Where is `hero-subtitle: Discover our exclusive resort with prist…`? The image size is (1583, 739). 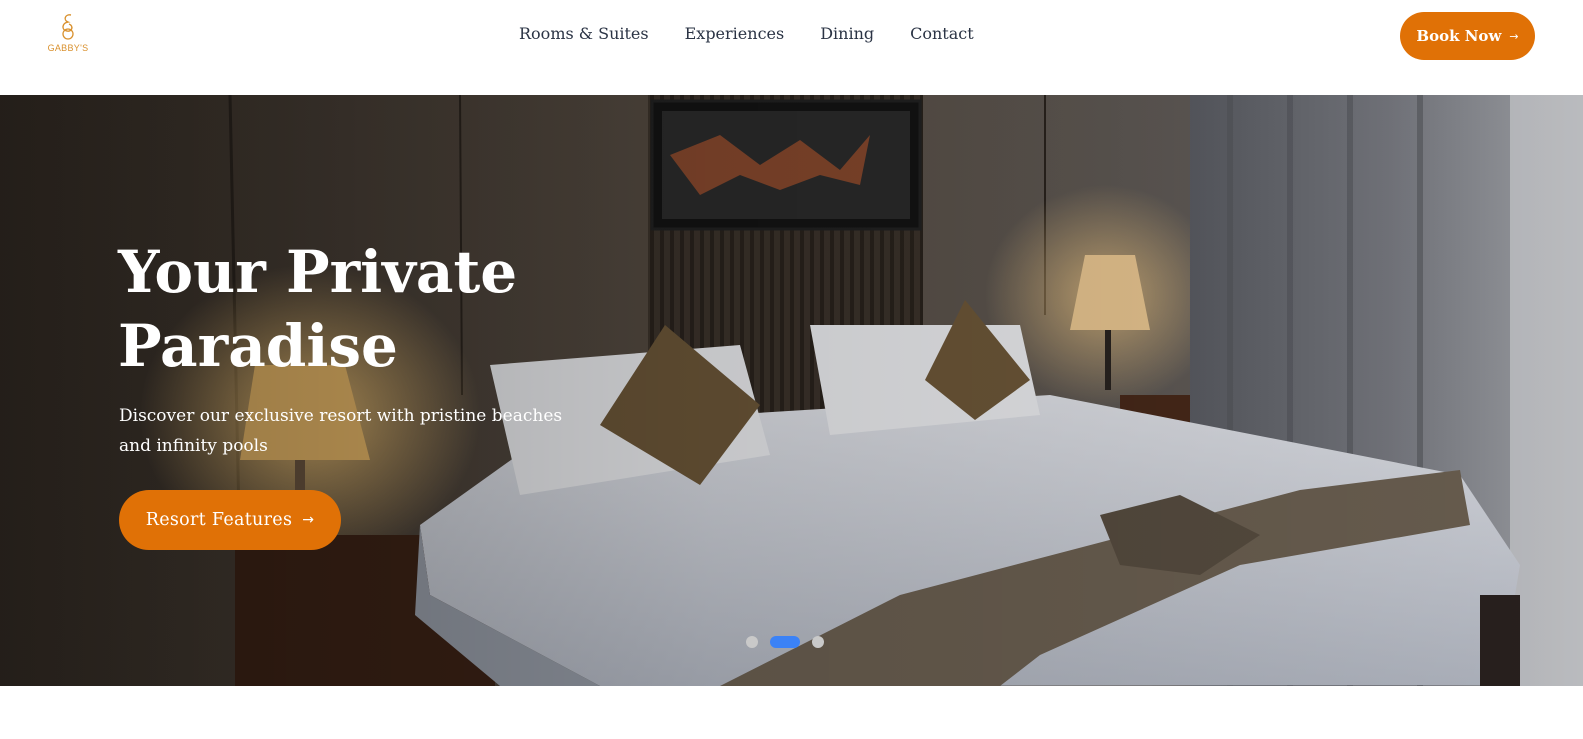 hero-subtitle: Discover our exclusive resort with prist… is located at coordinates (341, 431).